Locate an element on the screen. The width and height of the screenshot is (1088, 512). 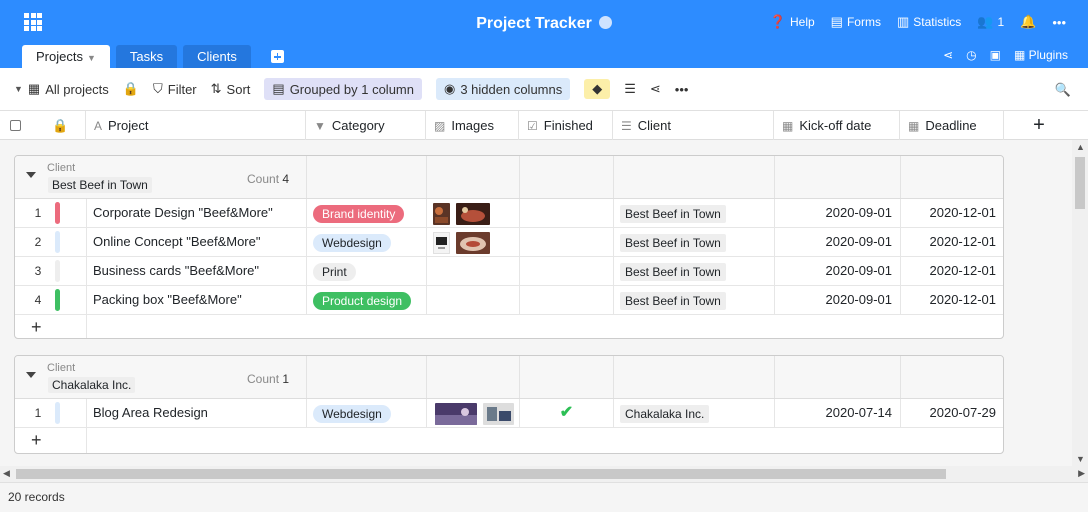
scroll-down-icon: ▼ is located at coordinates (1080, 459).